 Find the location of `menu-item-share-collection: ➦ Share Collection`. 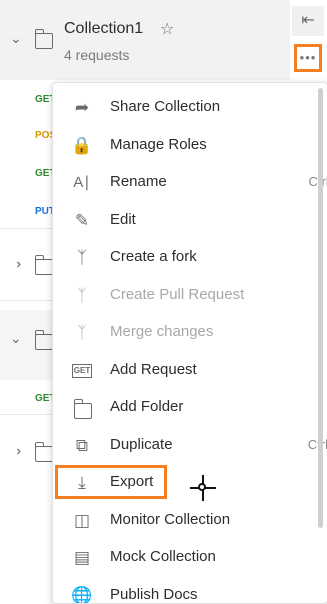

menu-item-share-collection: ➦ Share Collection is located at coordinates (183, 107).